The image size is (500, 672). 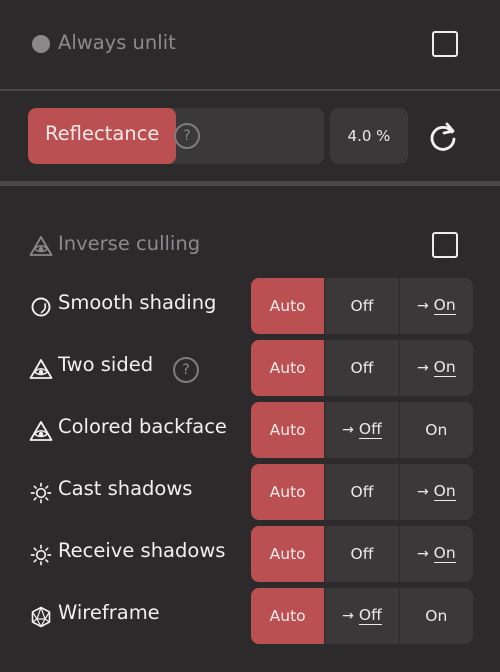 I want to click on inverse-culling-label: Inverse culling, so click(x=129, y=243).